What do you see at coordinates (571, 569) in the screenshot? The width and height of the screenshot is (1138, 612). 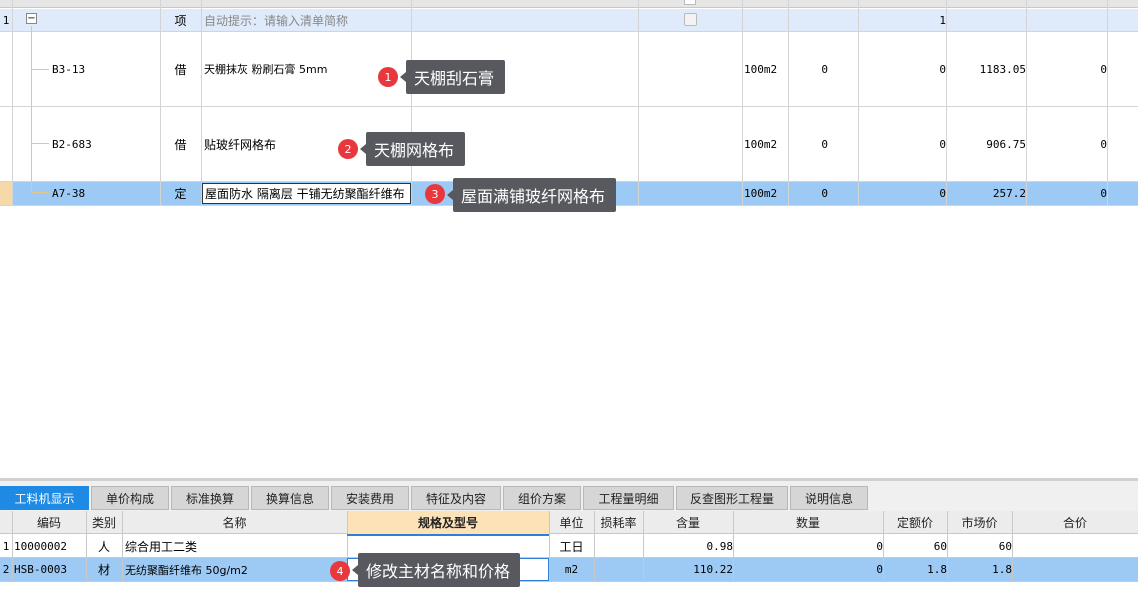 I see `br-2-unit: m2` at bounding box center [571, 569].